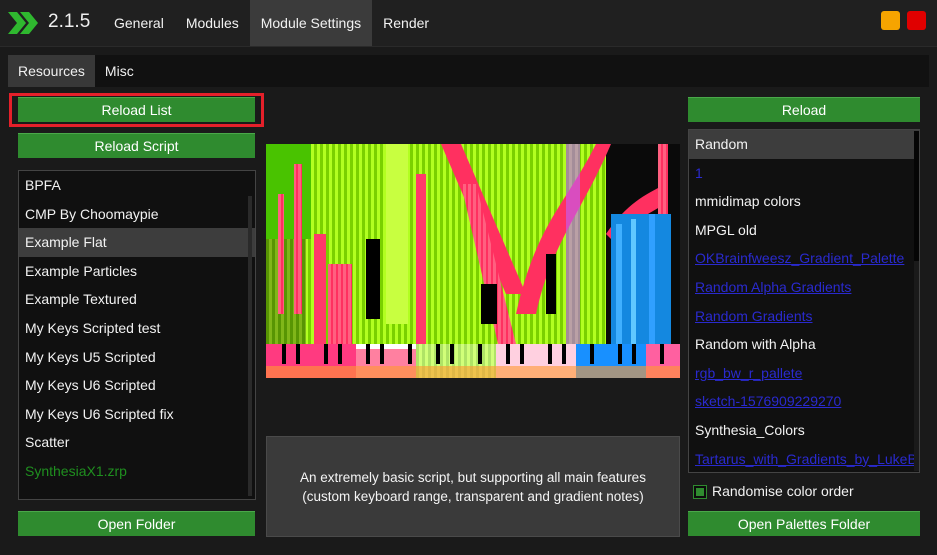  What do you see at coordinates (137, 328) in the screenshot?
I see `list-item: My Keys Scripted test` at bounding box center [137, 328].